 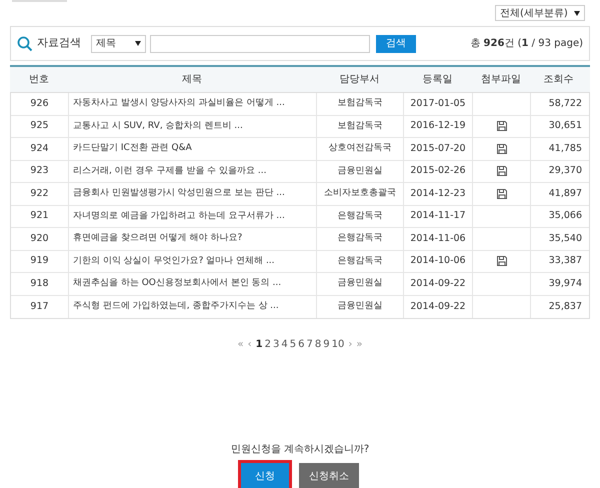 I want to click on table-cell: 39,974, so click(x=565, y=283).